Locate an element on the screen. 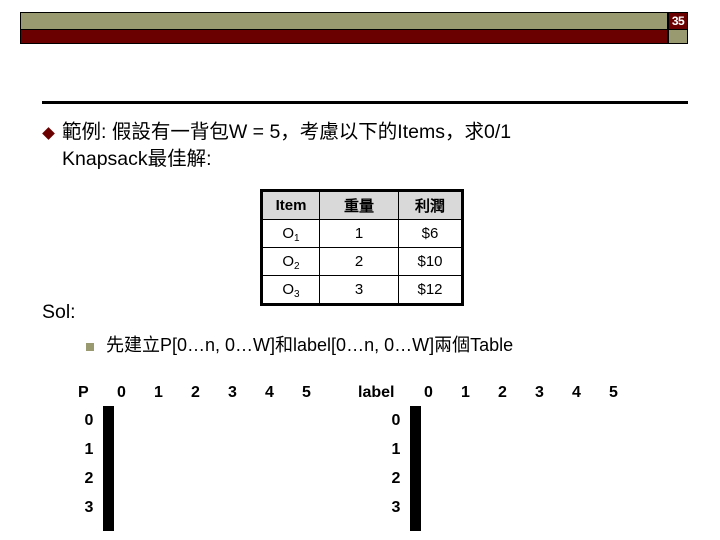  item-subscript: 2 is located at coordinates (297, 266).